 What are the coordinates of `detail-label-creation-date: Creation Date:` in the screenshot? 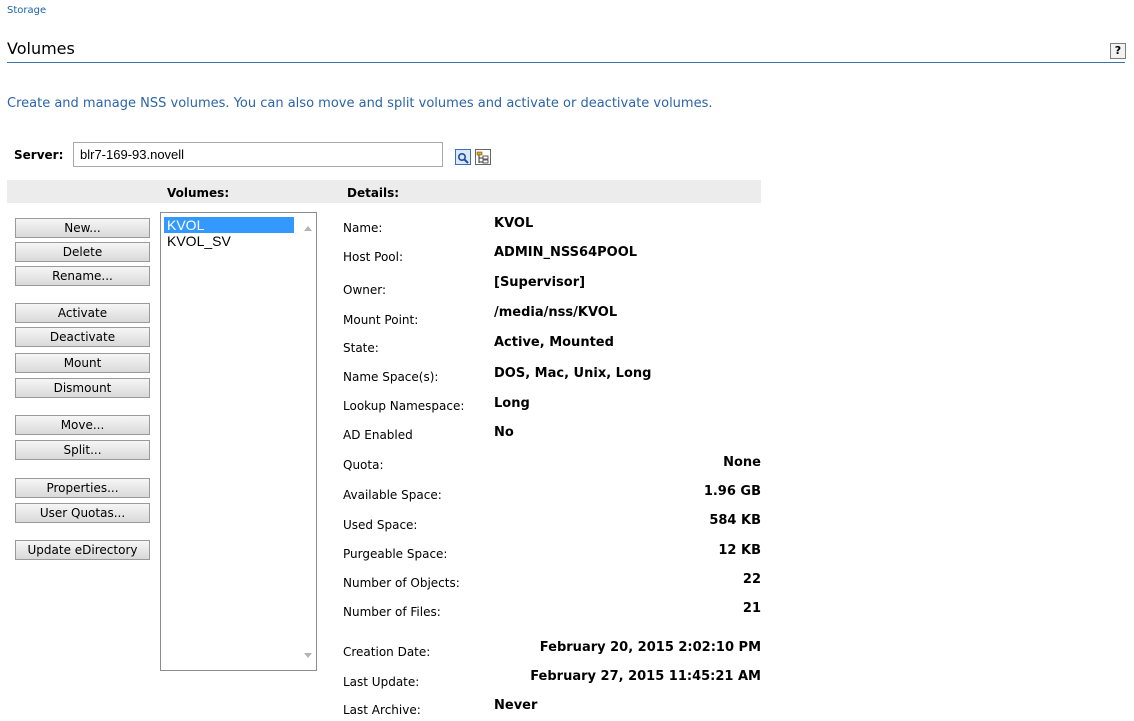 It's located at (387, 652).